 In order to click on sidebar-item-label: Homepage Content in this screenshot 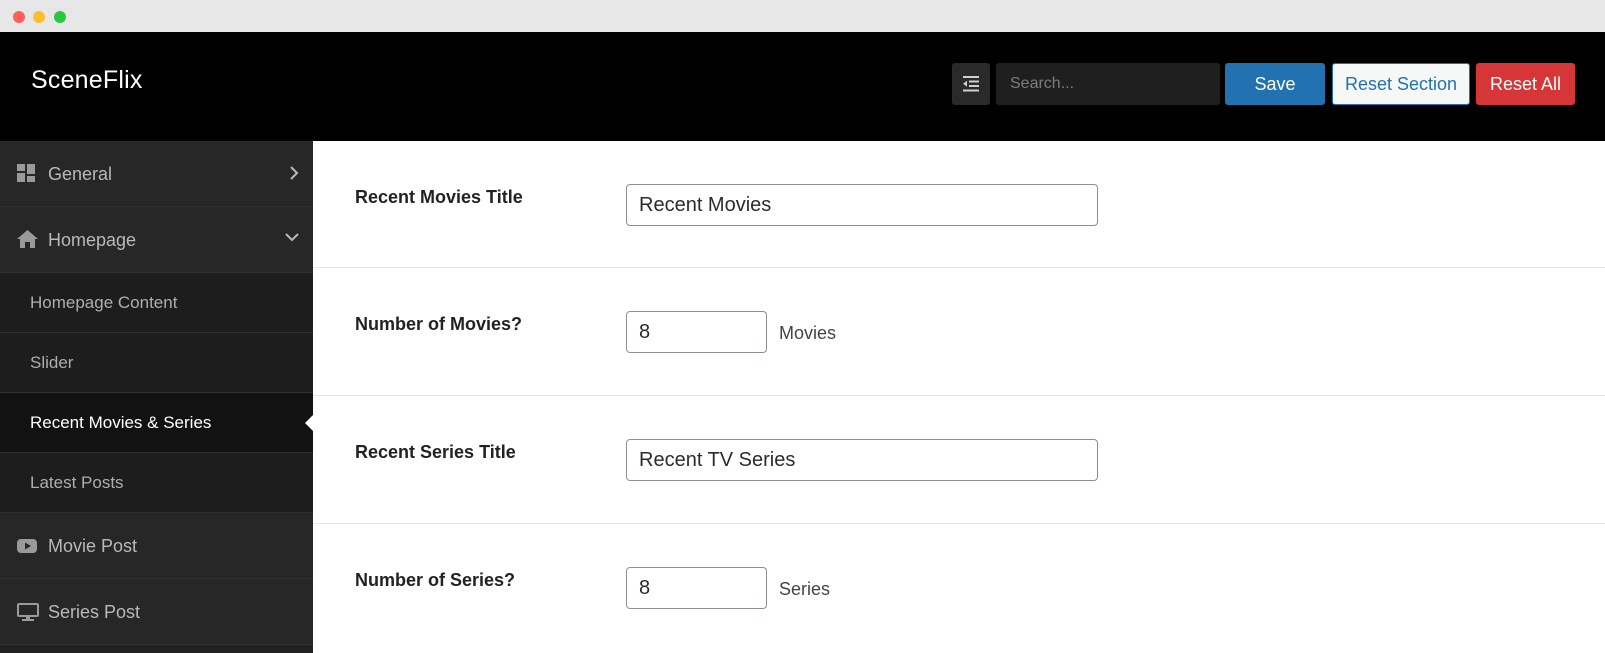, I will do `click(104, 302)`.